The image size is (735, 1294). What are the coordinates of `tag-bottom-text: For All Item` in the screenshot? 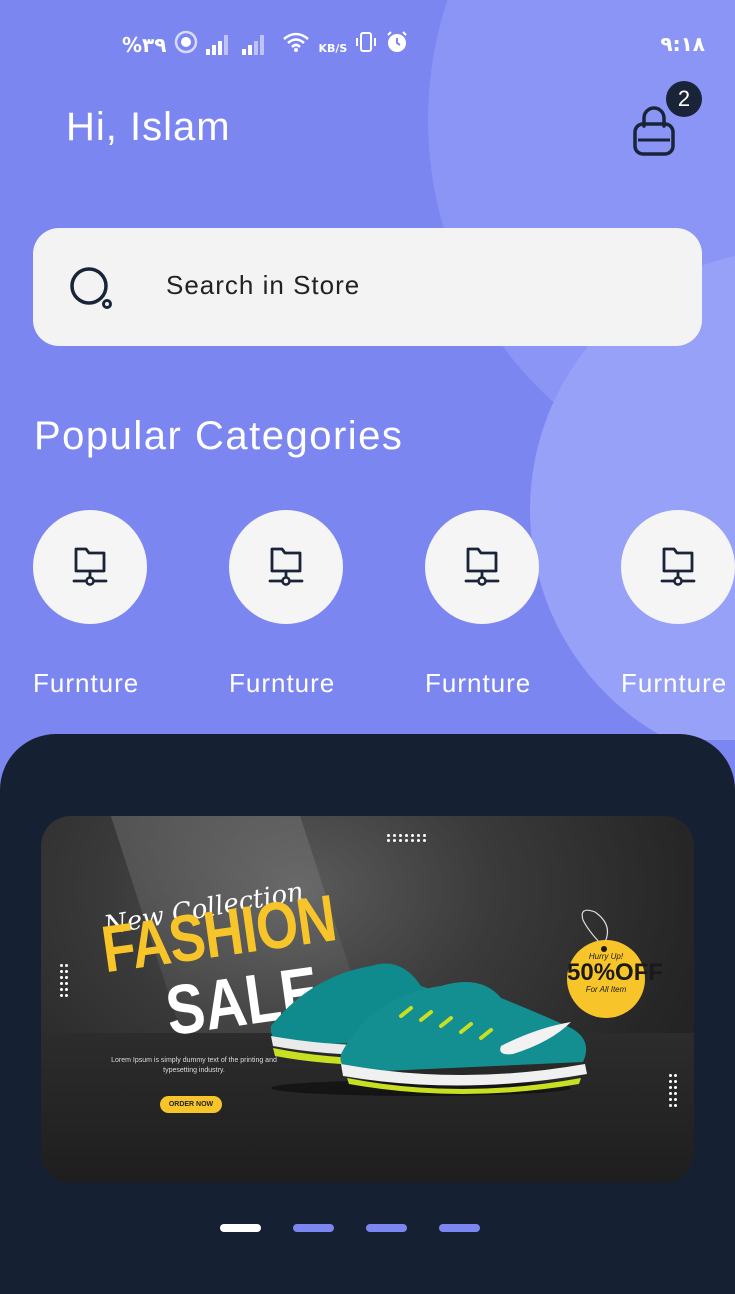 It's located at (606, 989).